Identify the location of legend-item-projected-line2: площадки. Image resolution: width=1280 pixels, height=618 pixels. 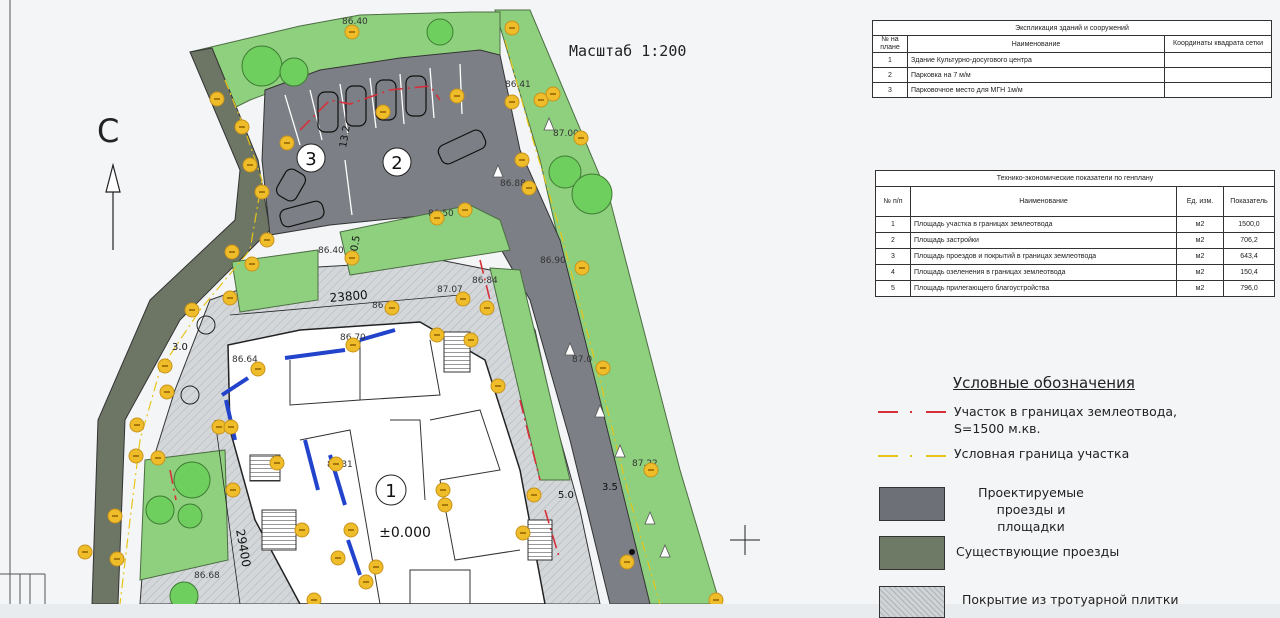
(1031, 526).